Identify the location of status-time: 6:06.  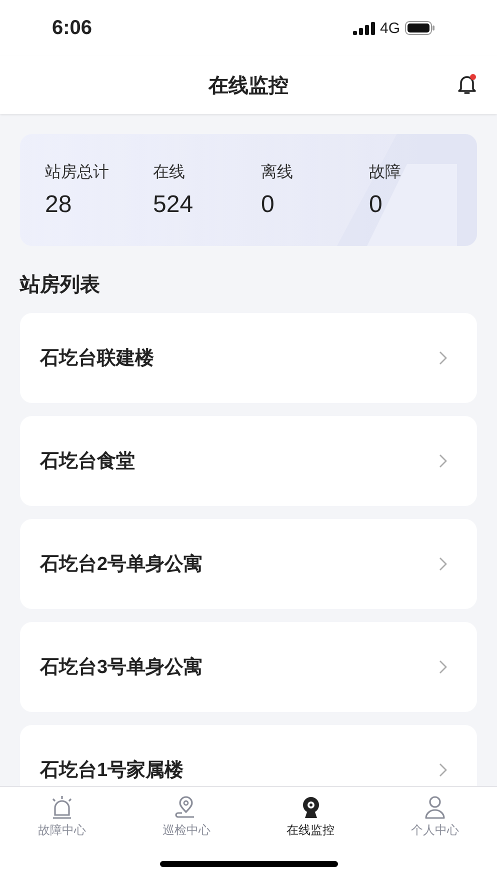
(72, 28).